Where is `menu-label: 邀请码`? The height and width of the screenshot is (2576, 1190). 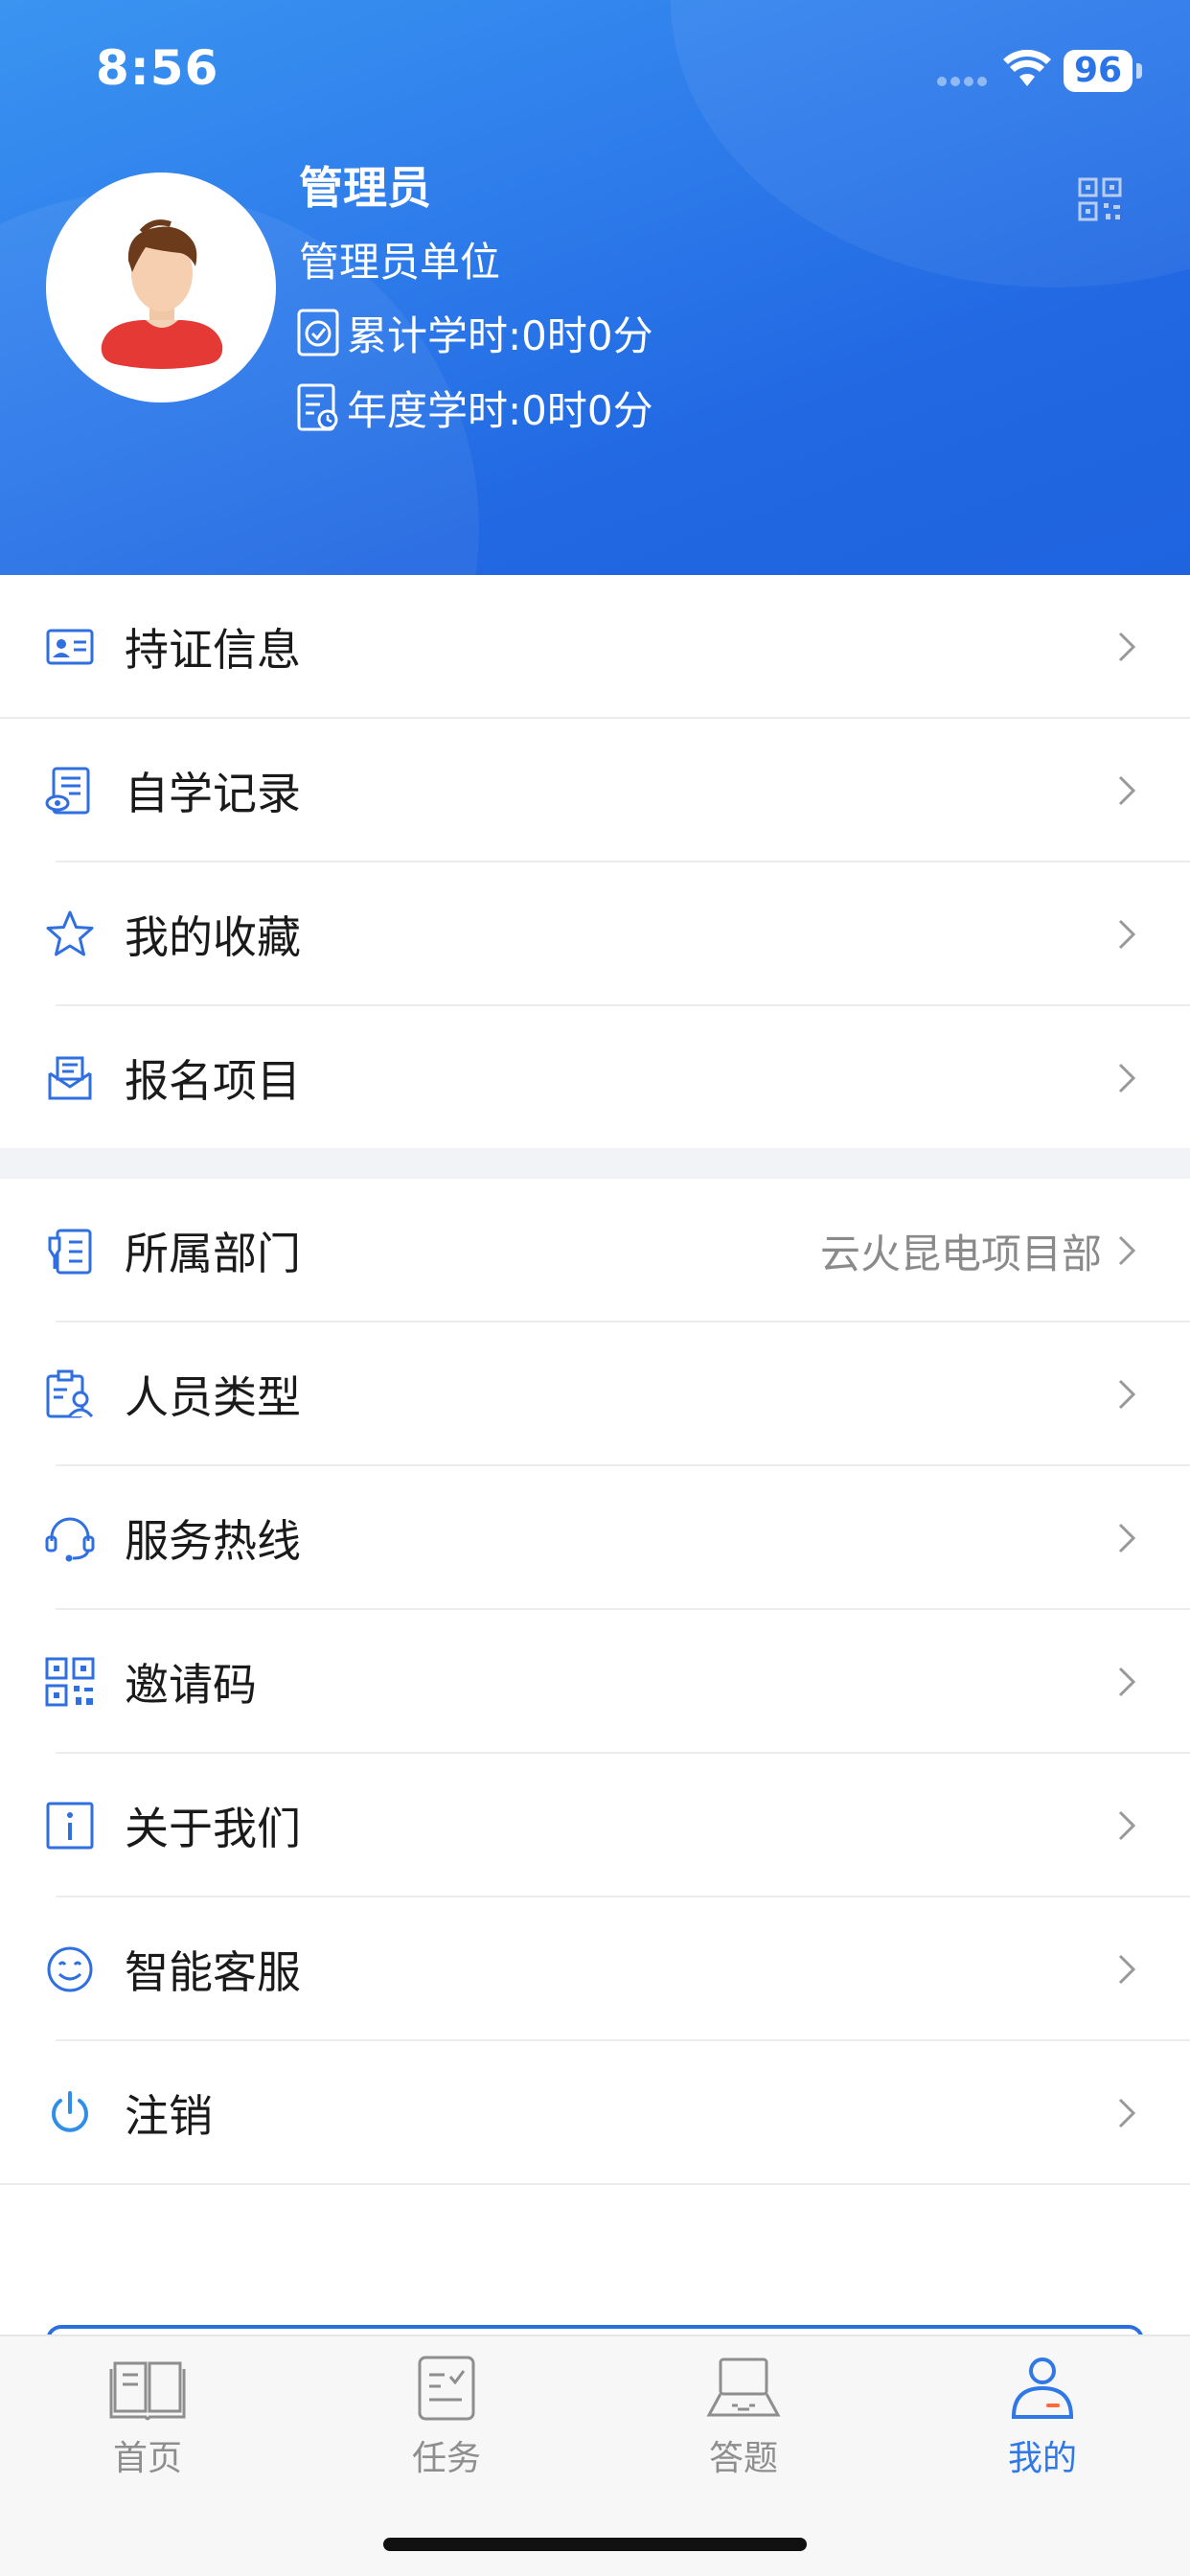 menu-label: 邀请码 is located at coordinates (191, 1685).